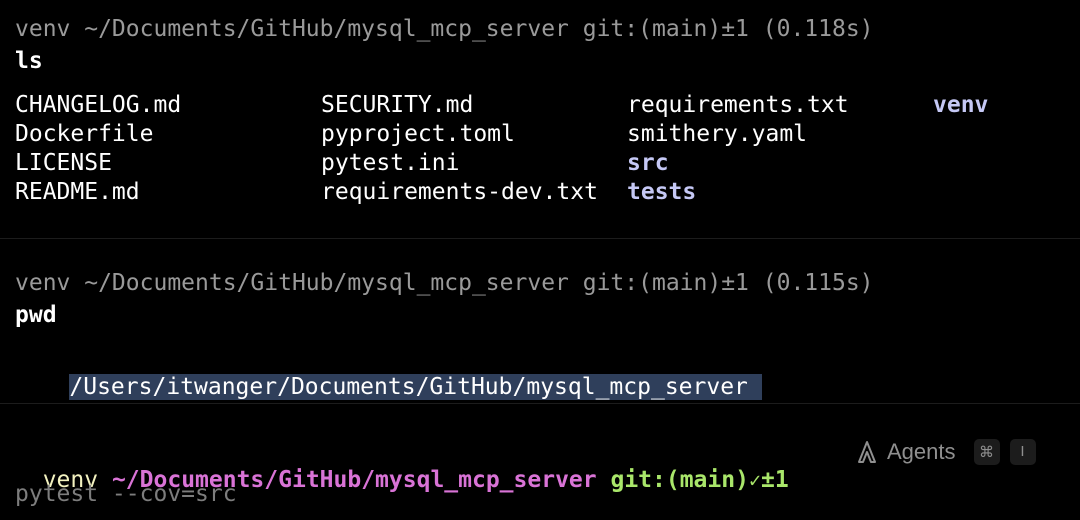  What do you see at coordinates (459, 192) in the screenshot?
I see `list-item: requirements-dev.txt` at bounding box center [459, 192].